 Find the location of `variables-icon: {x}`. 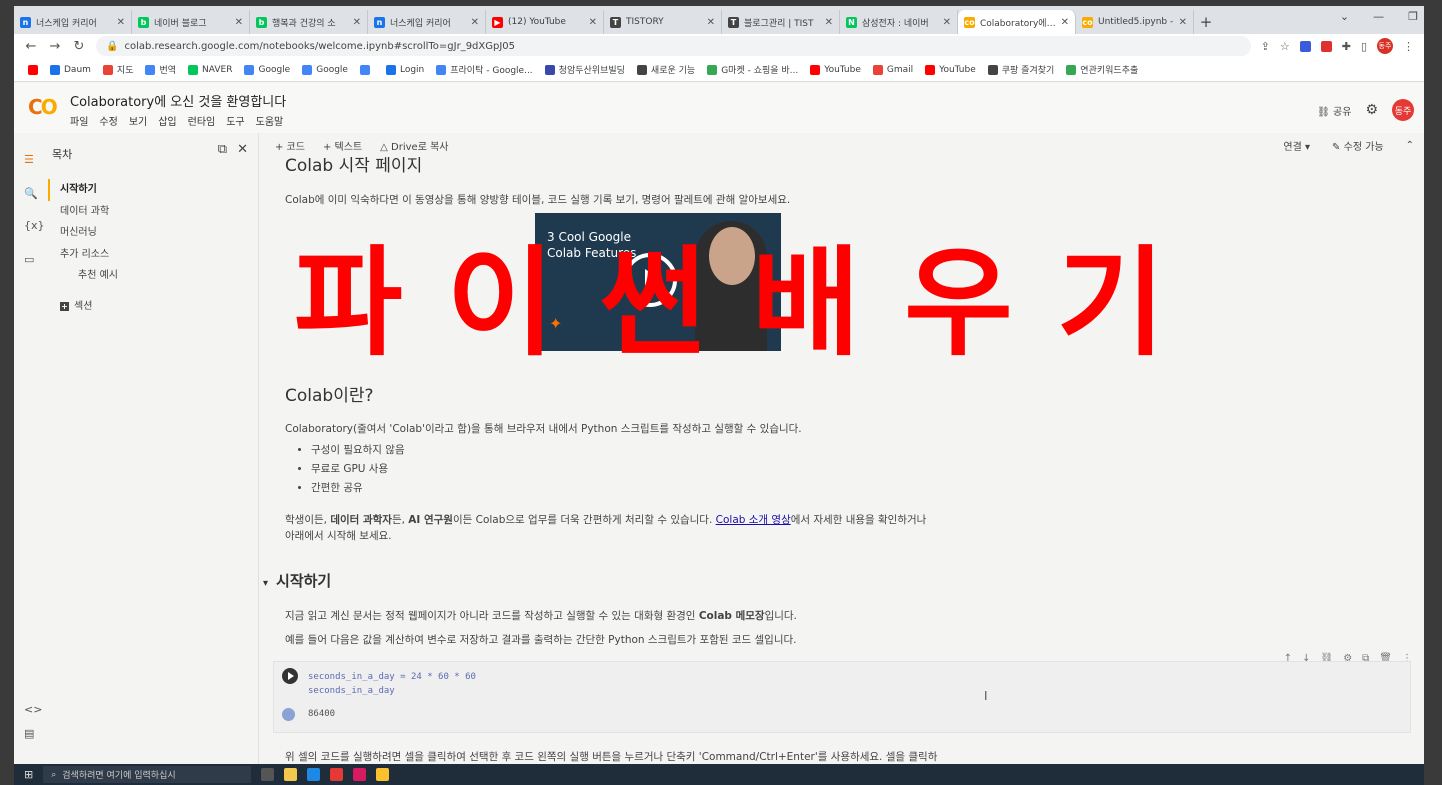

variables-icon: {x} is located at coordinates (34, 225).